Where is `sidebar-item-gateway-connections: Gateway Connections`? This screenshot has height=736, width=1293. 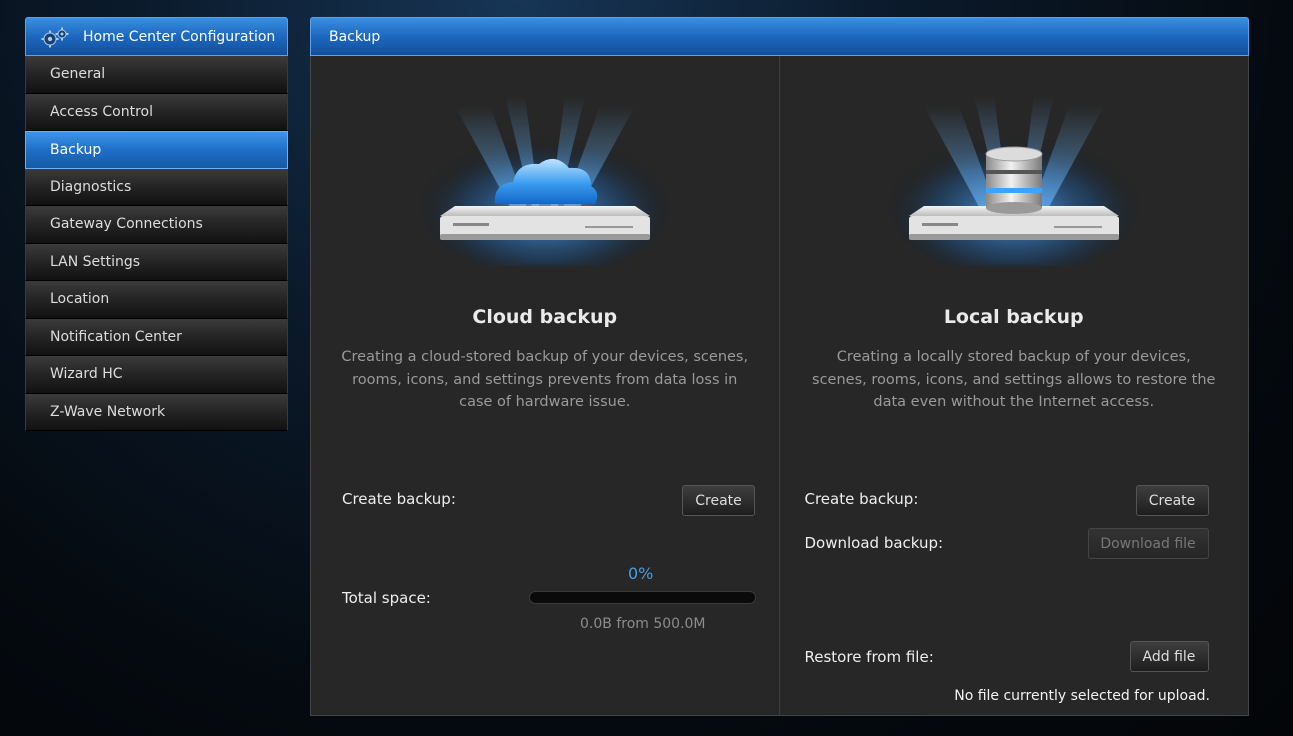
sidebar-item-gateway-connections: Gateway Connections is located at coordinates (156, 225).